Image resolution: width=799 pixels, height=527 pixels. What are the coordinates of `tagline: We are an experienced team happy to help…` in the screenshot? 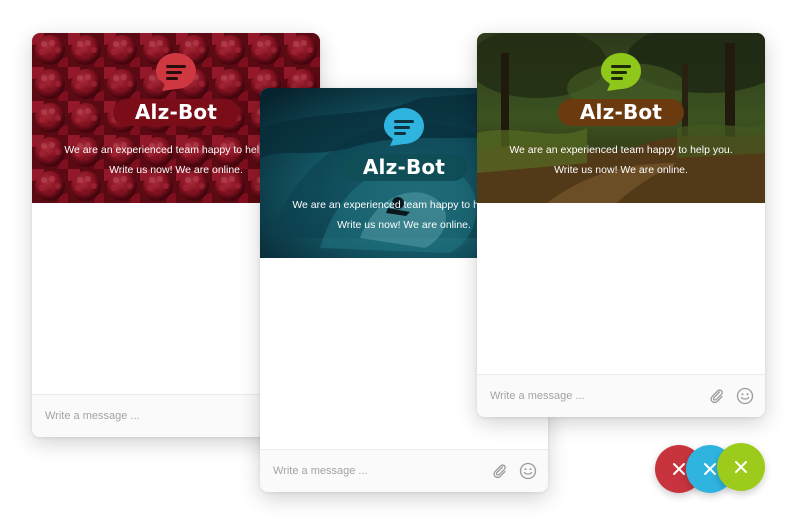 It's located at (621, 160).